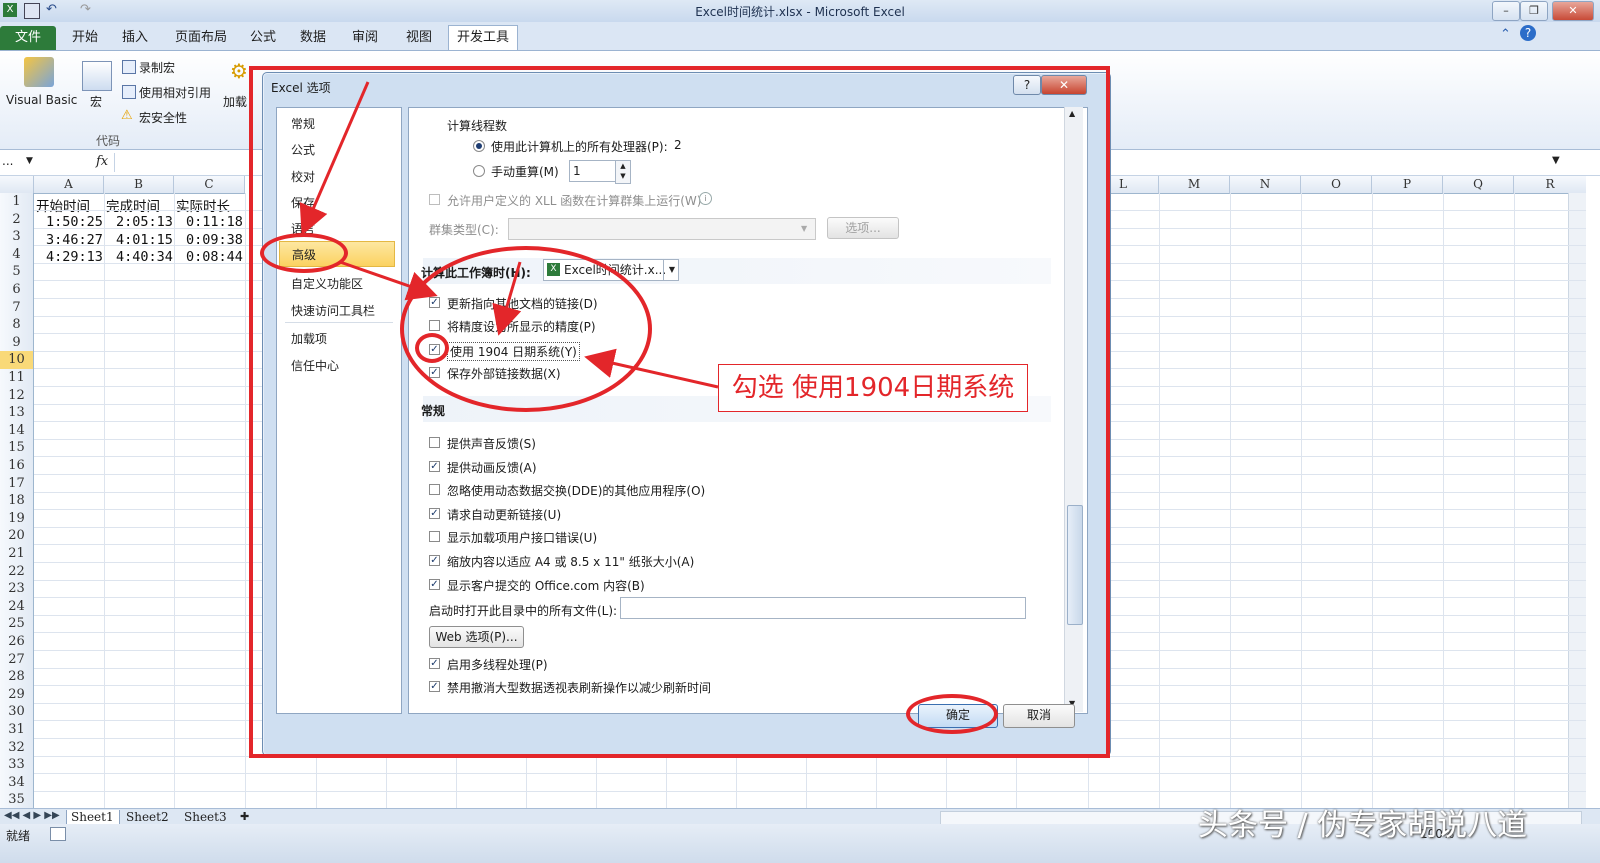 The image size is (1600, 863). I want to click on arrow-to-1904-option, so click(651, 368).